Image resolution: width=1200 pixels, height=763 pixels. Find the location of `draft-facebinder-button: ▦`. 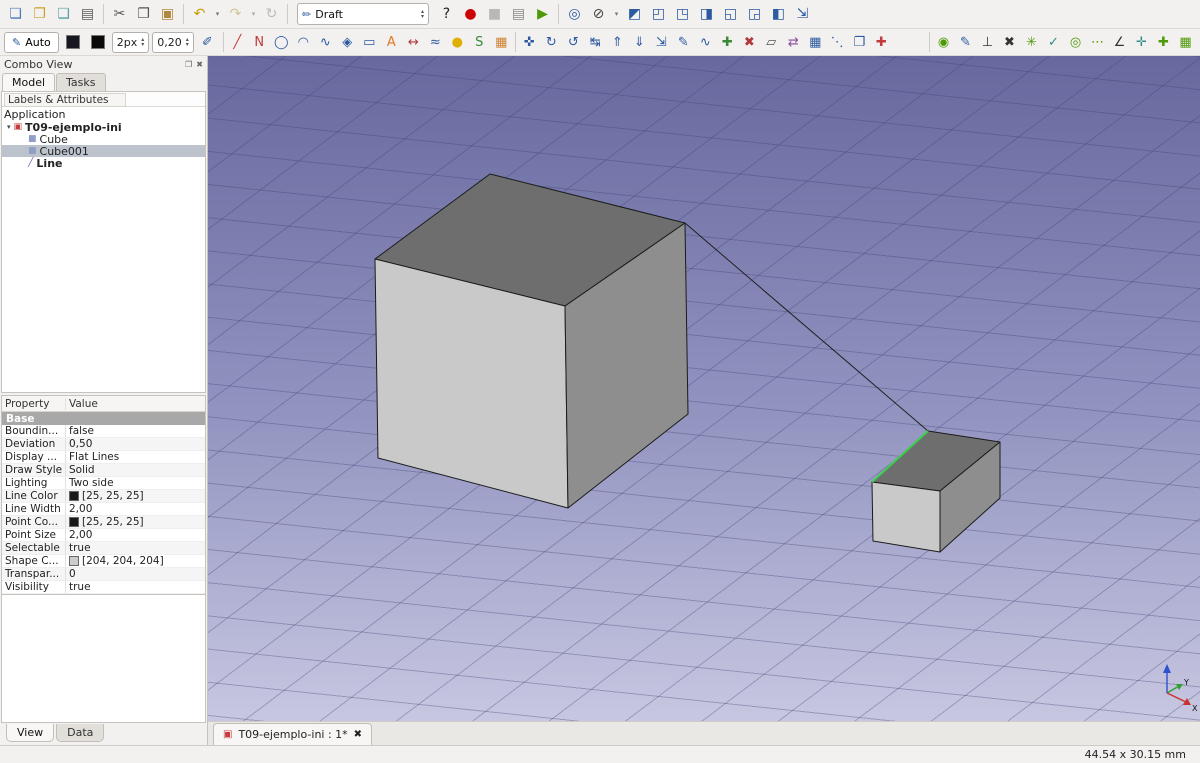

draft-facebinder-button: ▦ is located at coordinates (501, 42).